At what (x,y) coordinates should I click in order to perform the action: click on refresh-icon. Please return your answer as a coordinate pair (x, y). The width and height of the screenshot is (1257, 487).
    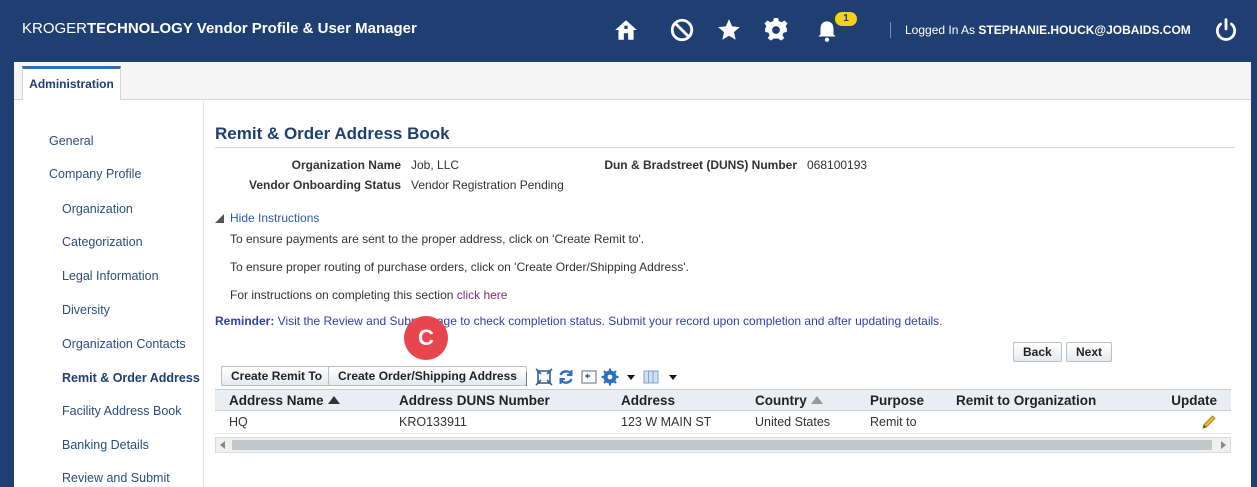
    Looking at the image, I should click on (566, 377).